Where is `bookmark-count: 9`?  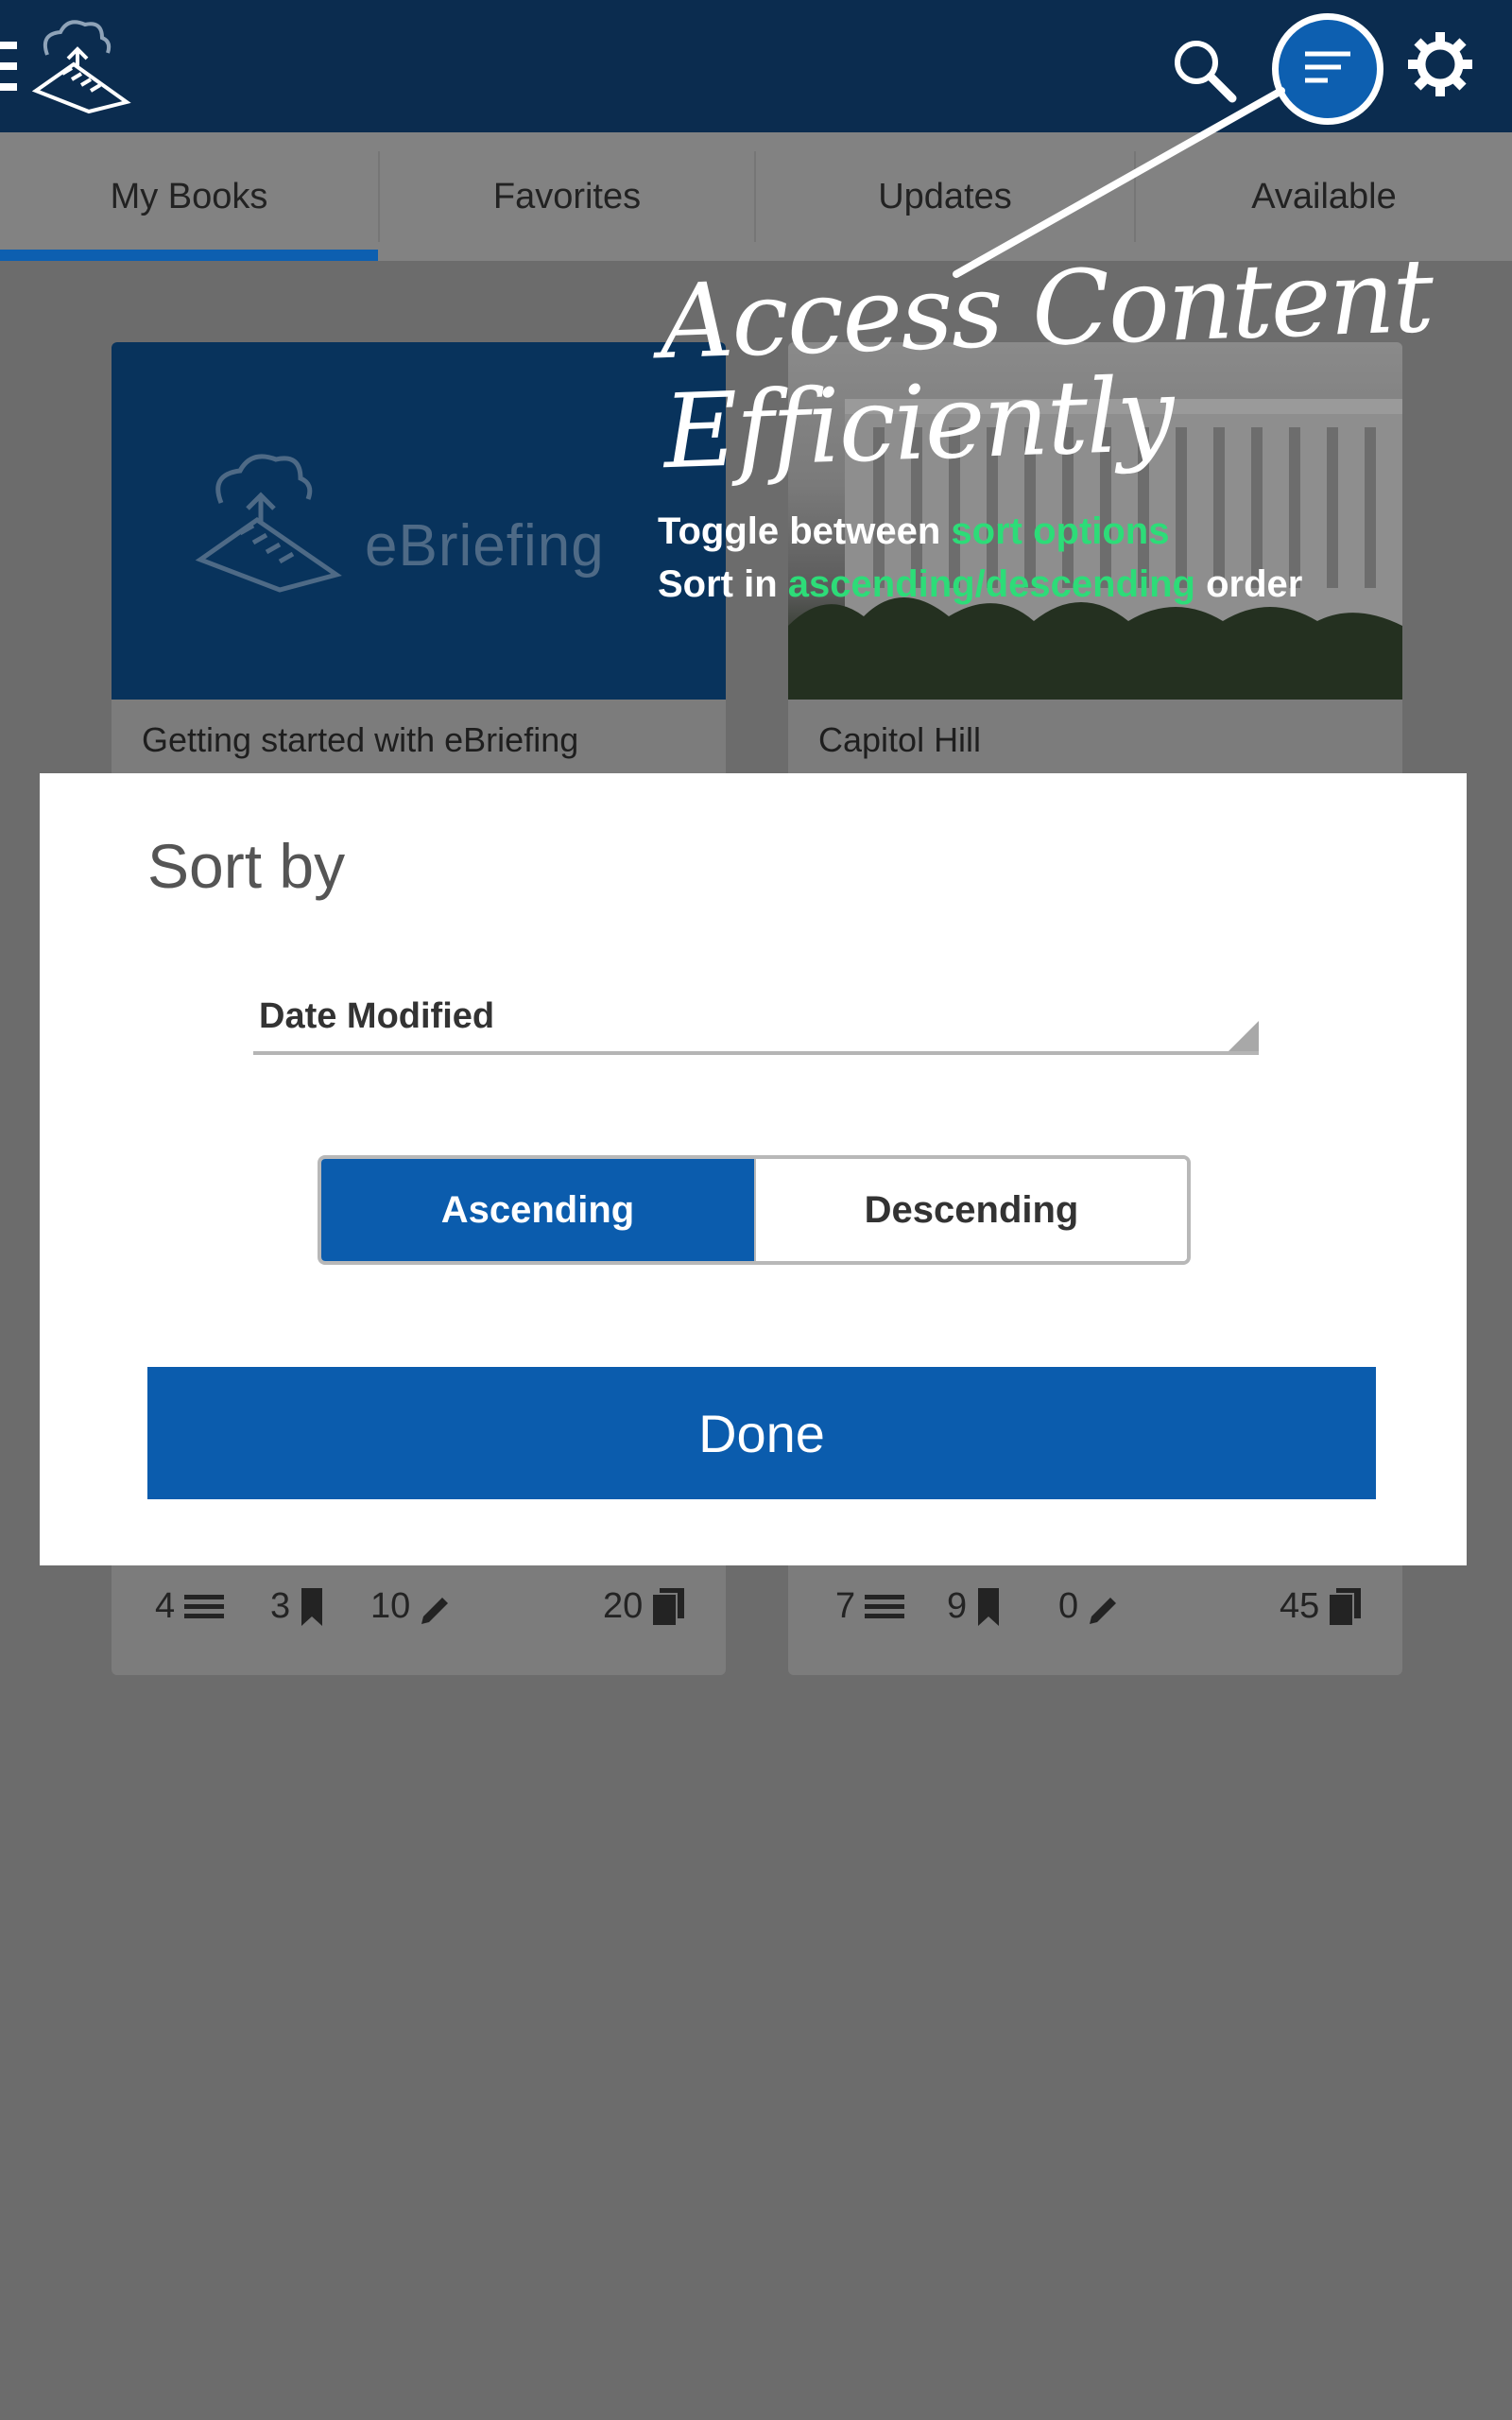 bookmark-count: 9 is located at coordinates (974, 1606).